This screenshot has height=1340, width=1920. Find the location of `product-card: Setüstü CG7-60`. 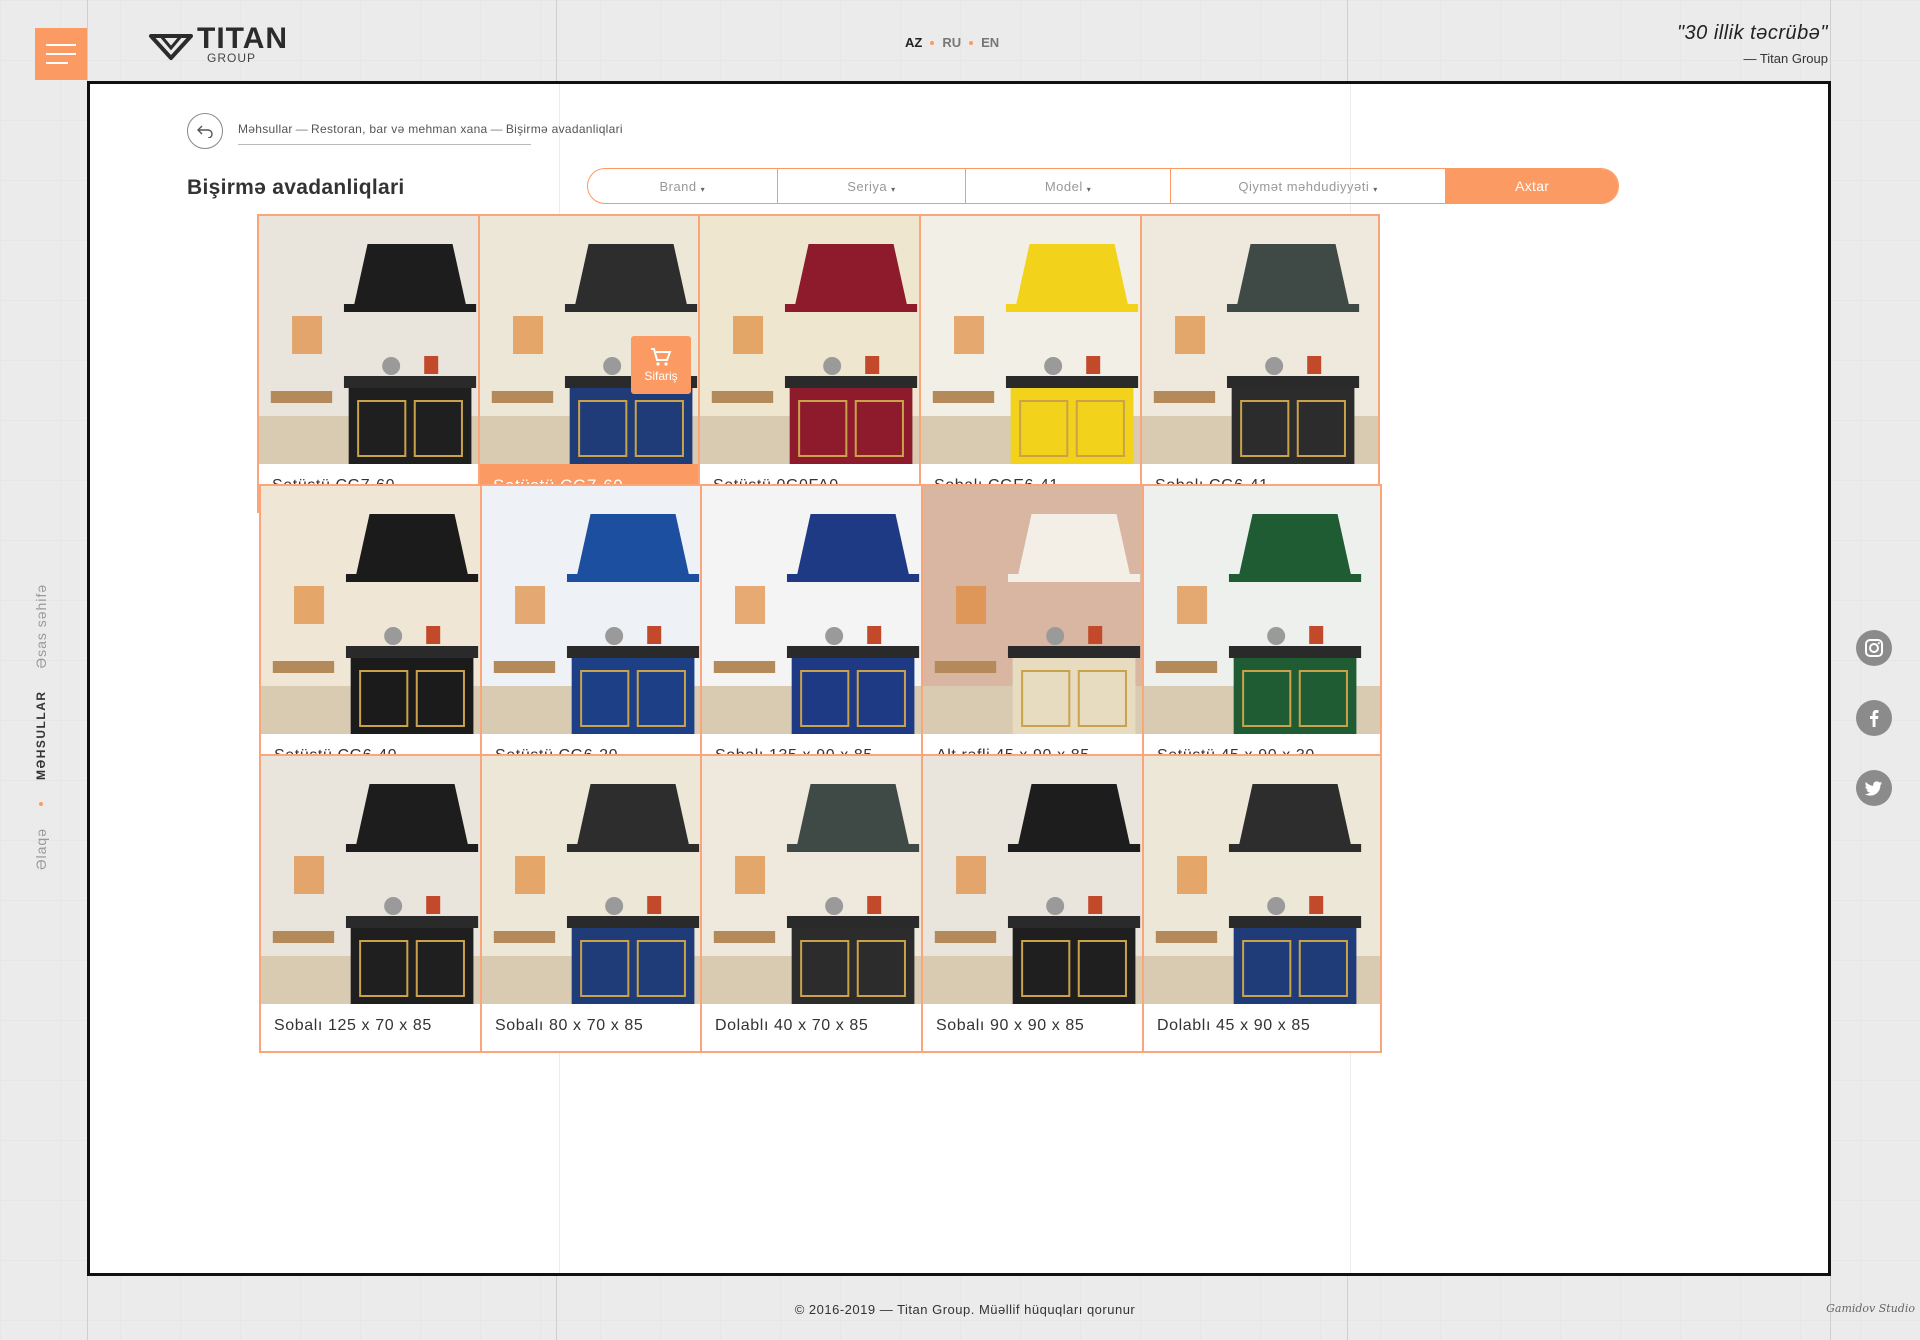

product-card: Setüstü CG7-60 is located at coordinates (377, 363).